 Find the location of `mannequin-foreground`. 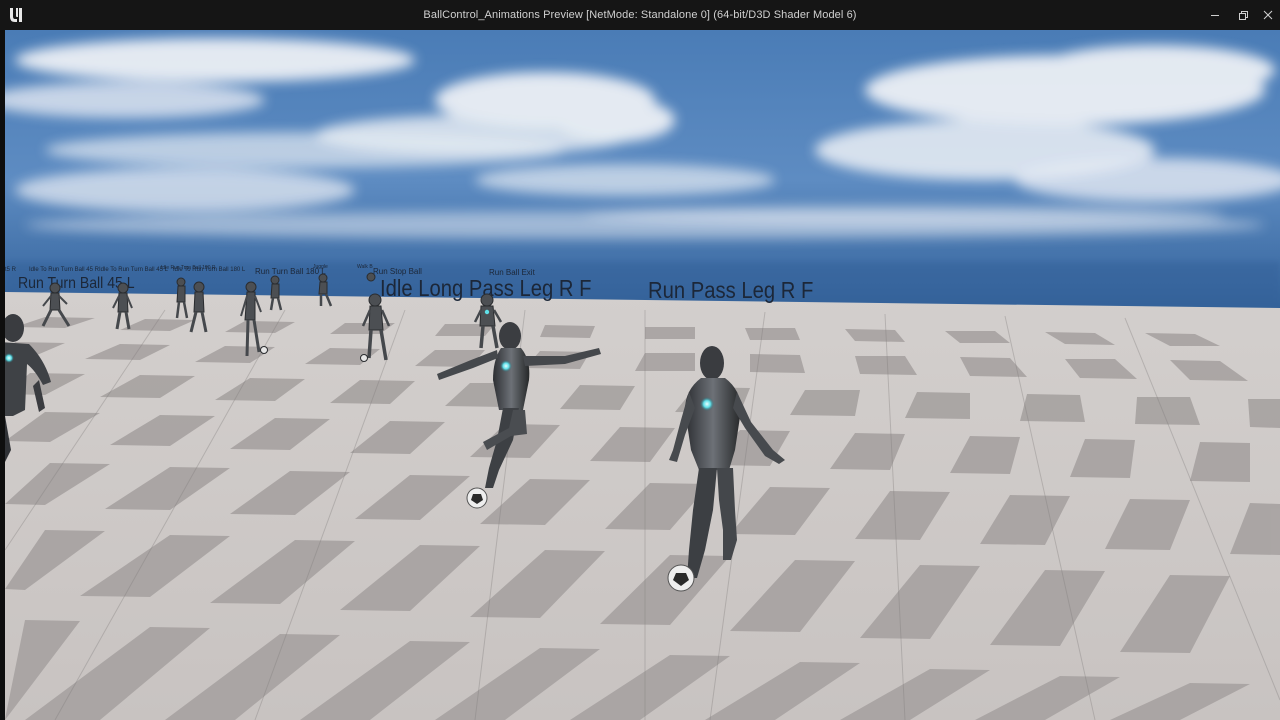

mannequin-foreground is located at coordinates (726, 469).